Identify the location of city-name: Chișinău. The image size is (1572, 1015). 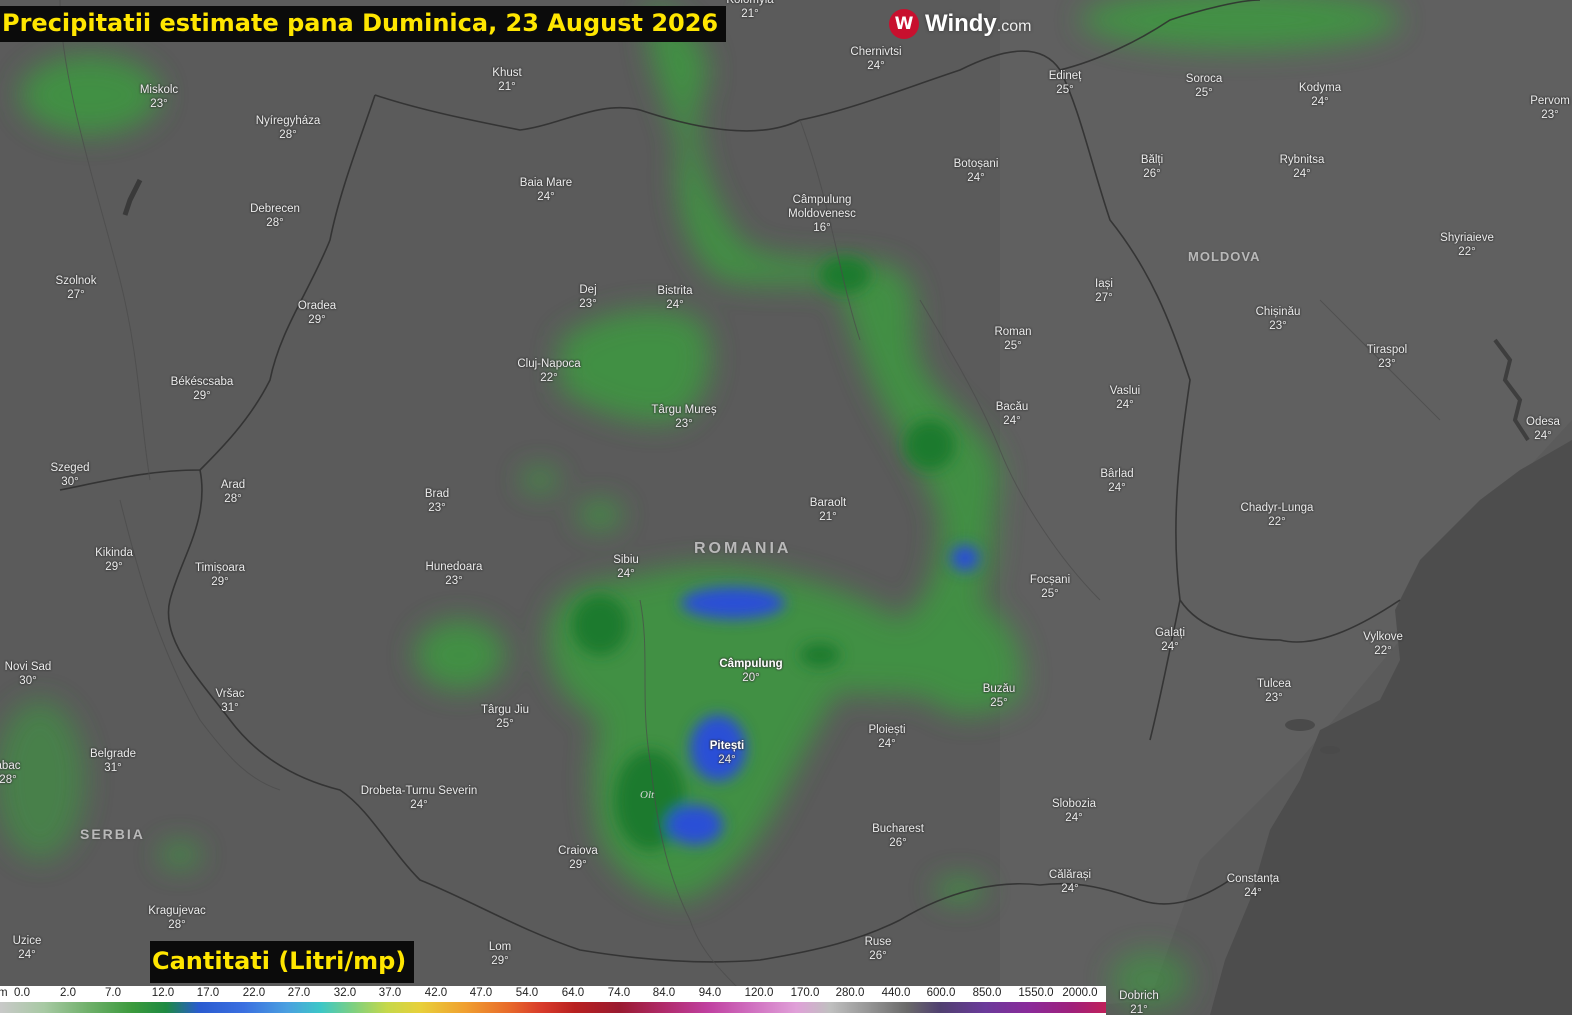
(1278, 312).